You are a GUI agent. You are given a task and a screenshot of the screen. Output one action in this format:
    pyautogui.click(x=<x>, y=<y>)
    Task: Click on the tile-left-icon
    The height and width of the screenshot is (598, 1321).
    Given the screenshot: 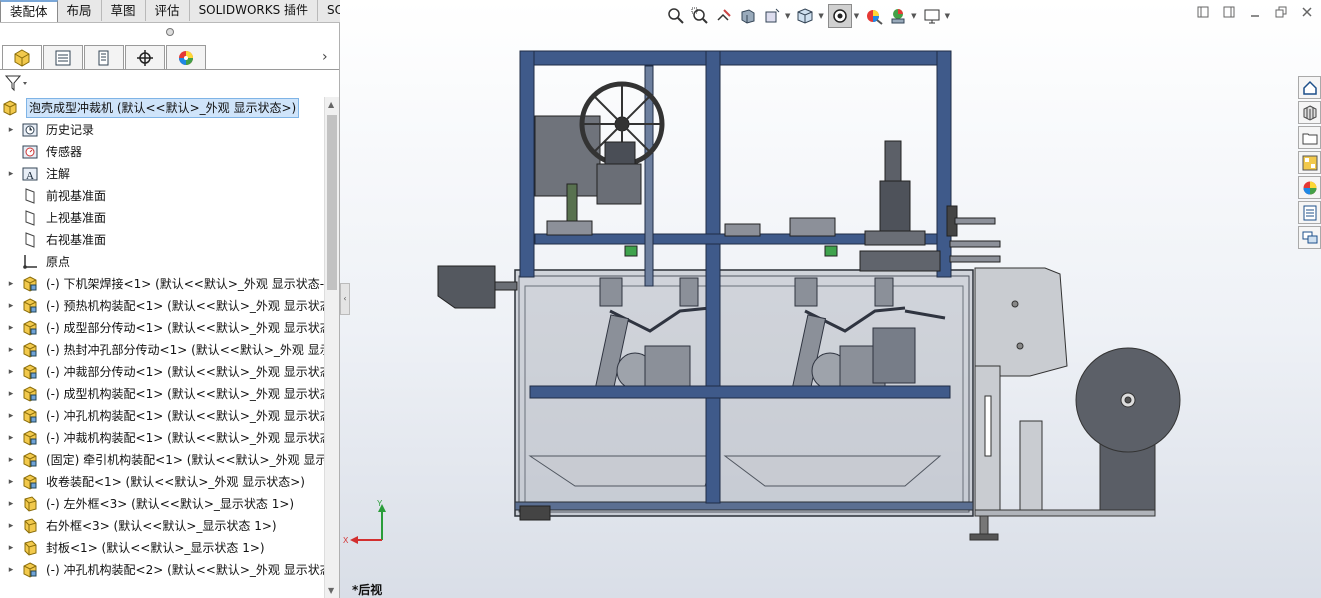 What is the action you would take?
    pyautogui.click(x=1203, y=12)
    